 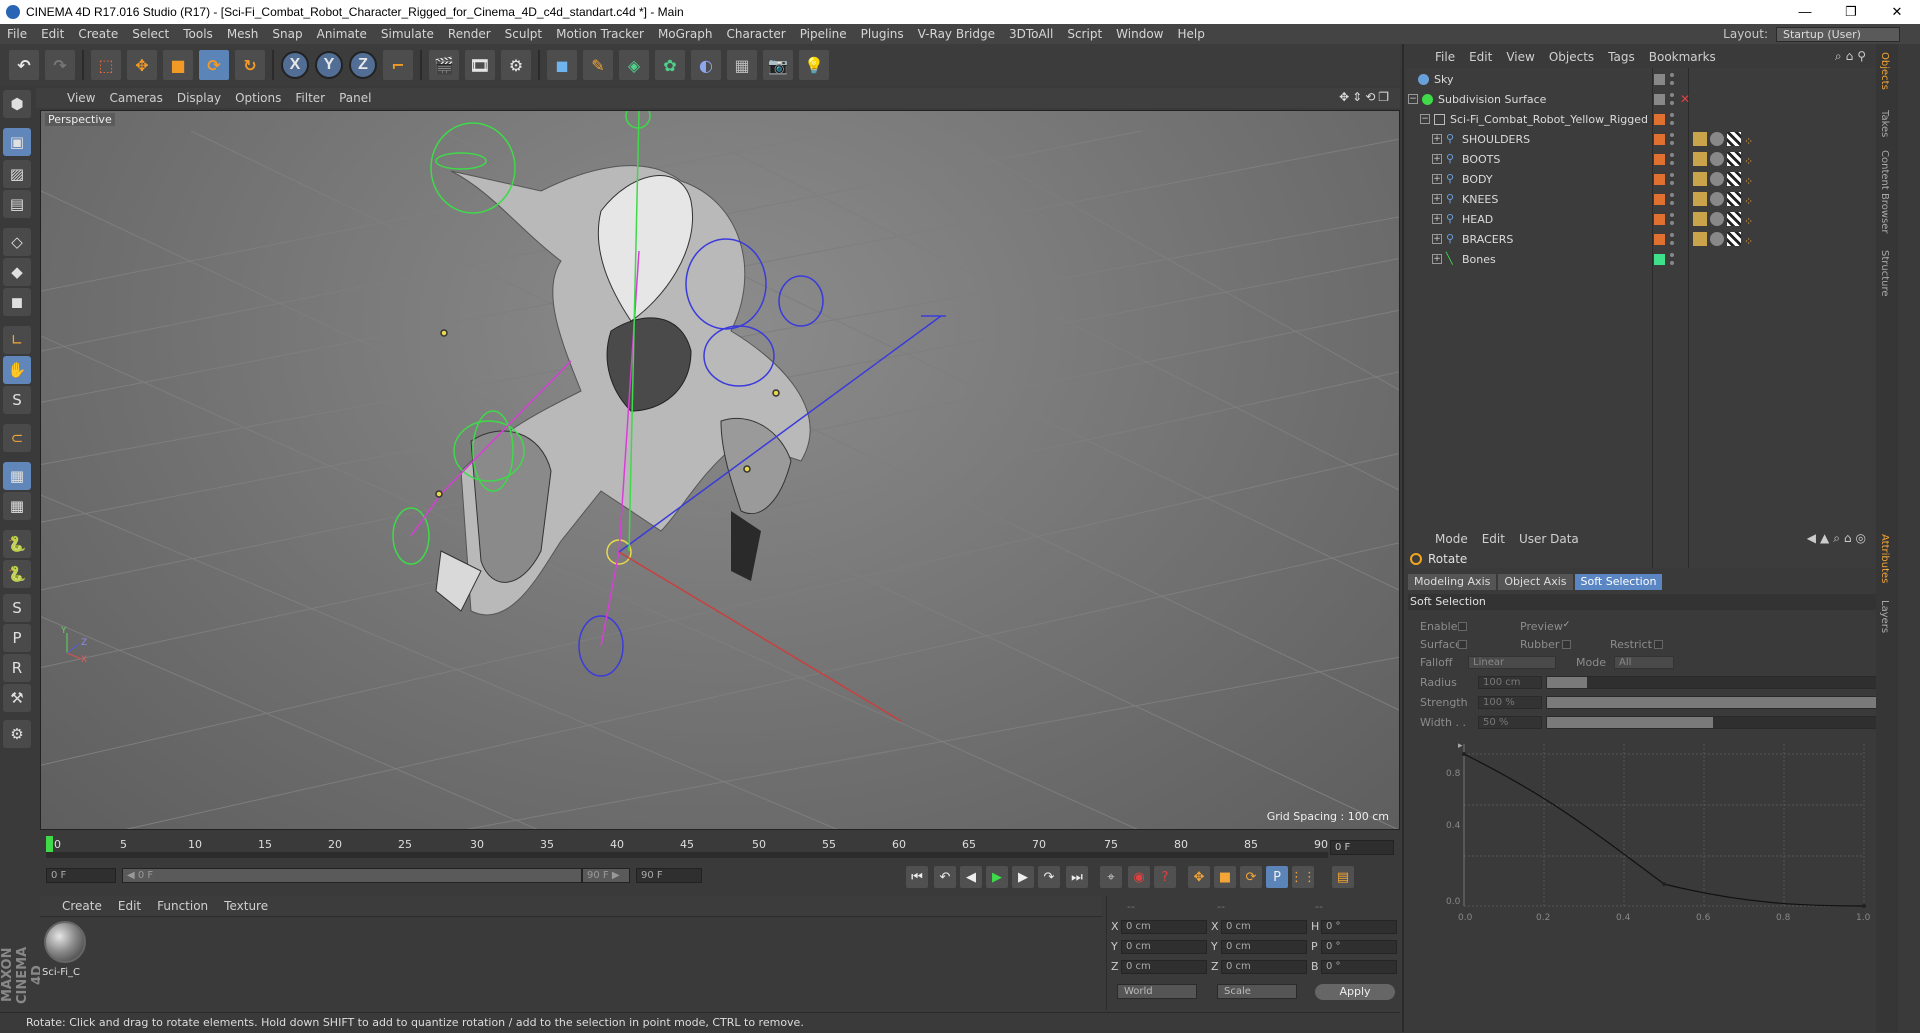 I want to click on play-forward-icon: ▶, so click(x=997, y=877).